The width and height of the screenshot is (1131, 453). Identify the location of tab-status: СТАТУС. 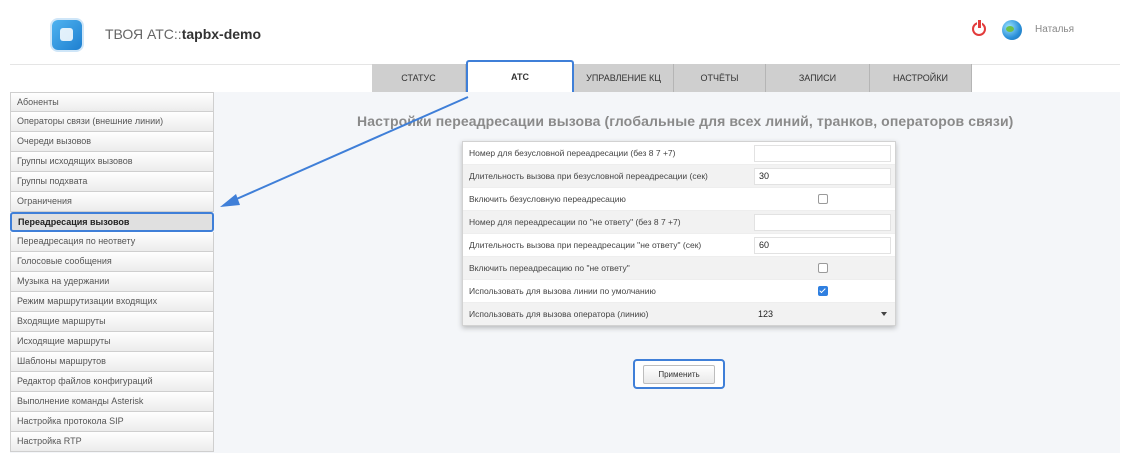
(419, 78).